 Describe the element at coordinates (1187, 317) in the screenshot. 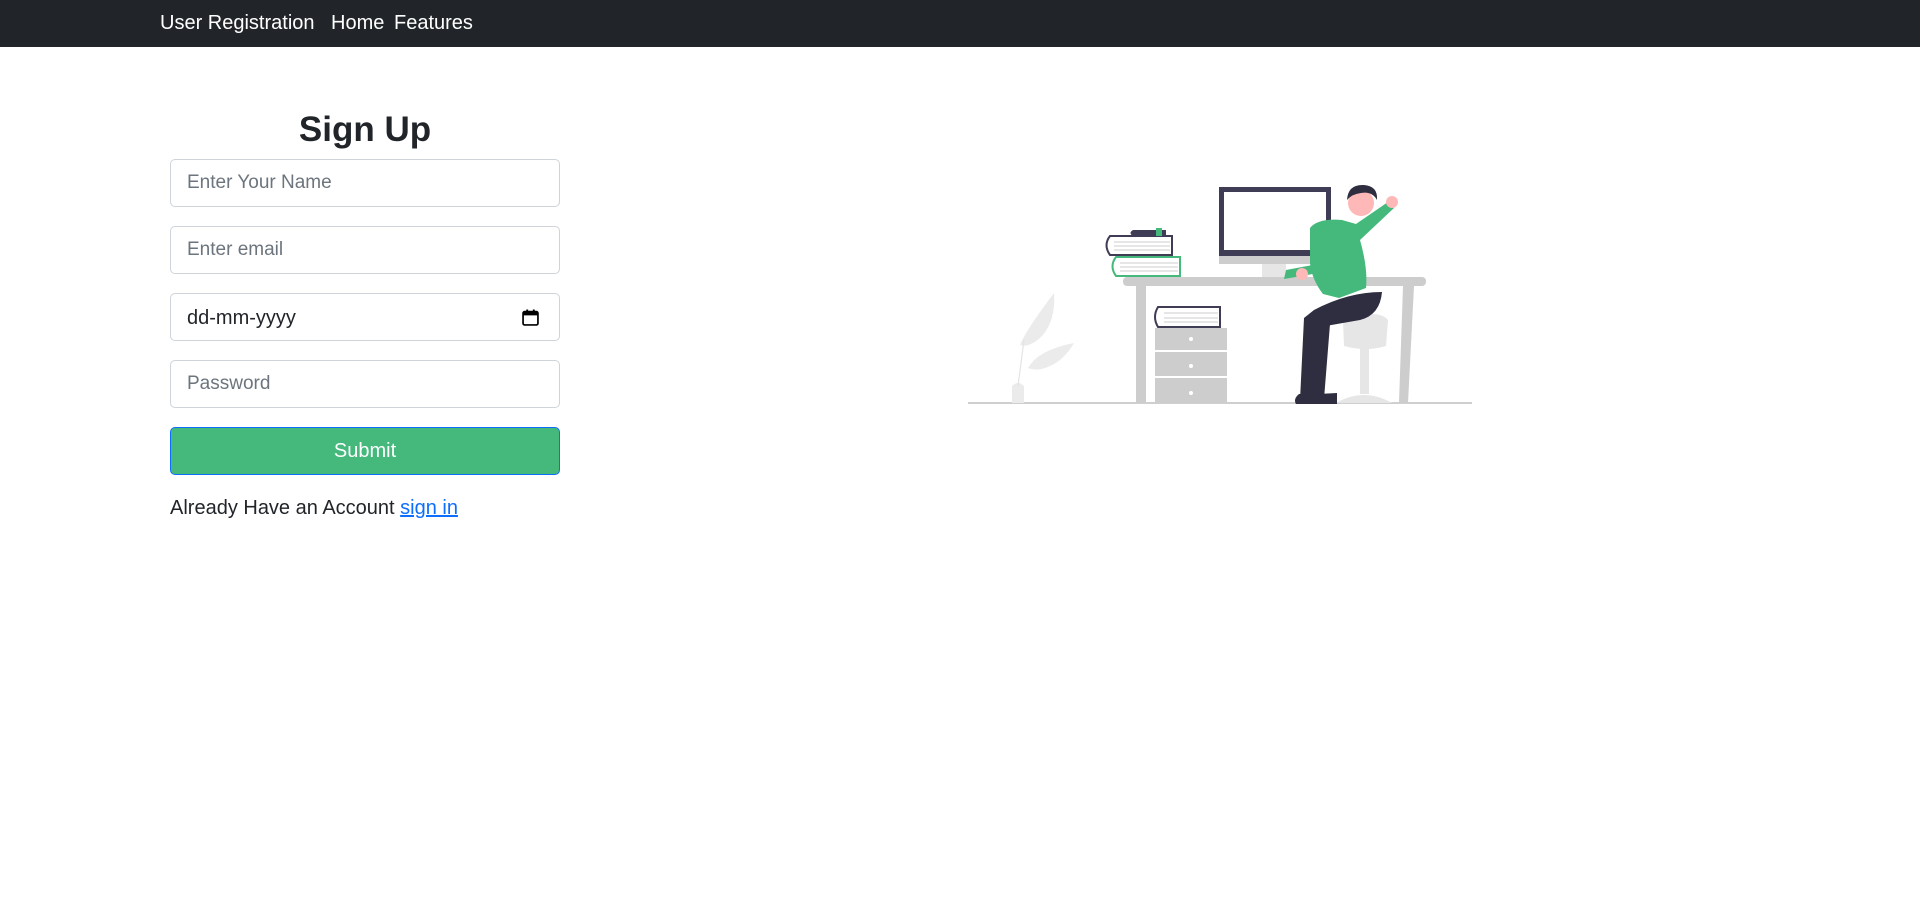

I see `books-illustration` at that location.